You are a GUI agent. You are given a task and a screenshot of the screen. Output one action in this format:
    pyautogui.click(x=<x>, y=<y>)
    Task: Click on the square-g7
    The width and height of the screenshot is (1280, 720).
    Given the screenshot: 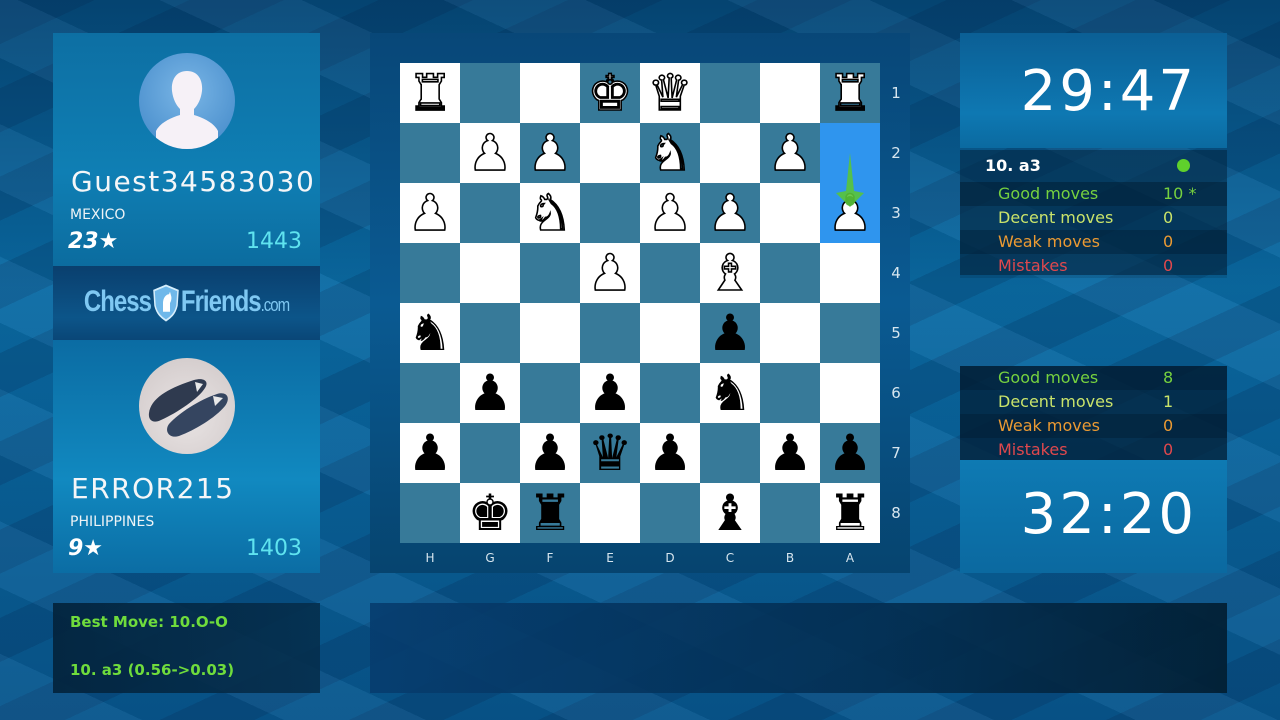 What is the action you would take?
    pyautogui.click(x=490, y=453)
    